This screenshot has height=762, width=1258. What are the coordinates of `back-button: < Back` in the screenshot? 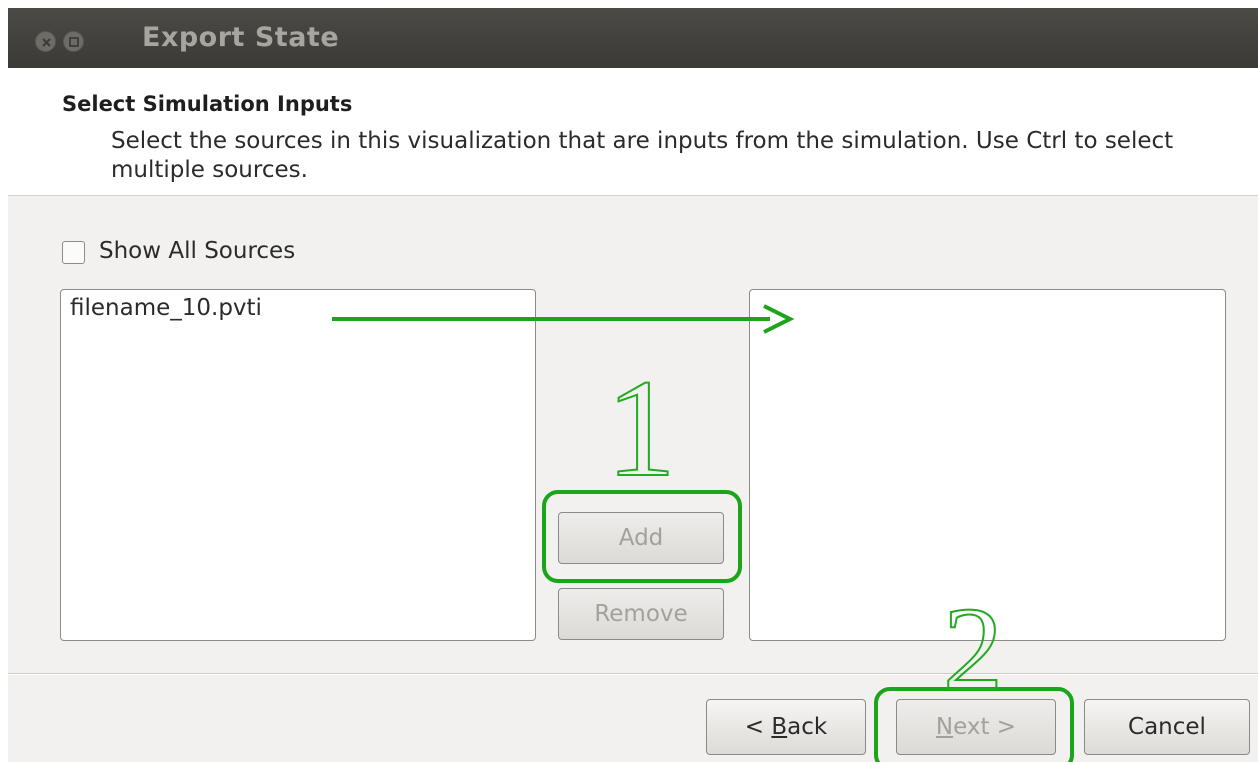 It's located at (786, 727).